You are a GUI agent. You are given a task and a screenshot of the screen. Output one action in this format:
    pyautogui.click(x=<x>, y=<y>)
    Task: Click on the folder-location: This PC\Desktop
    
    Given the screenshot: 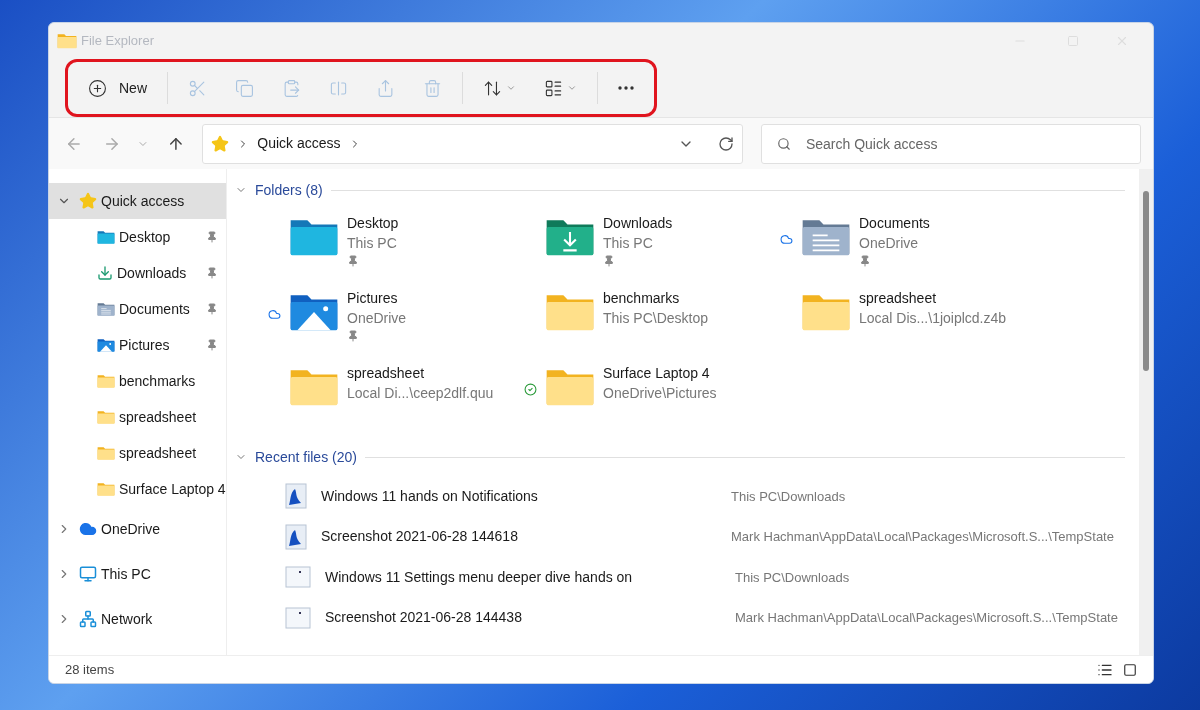 What is the action you would take?
    pyautogui.click(x=656, y=318)
    